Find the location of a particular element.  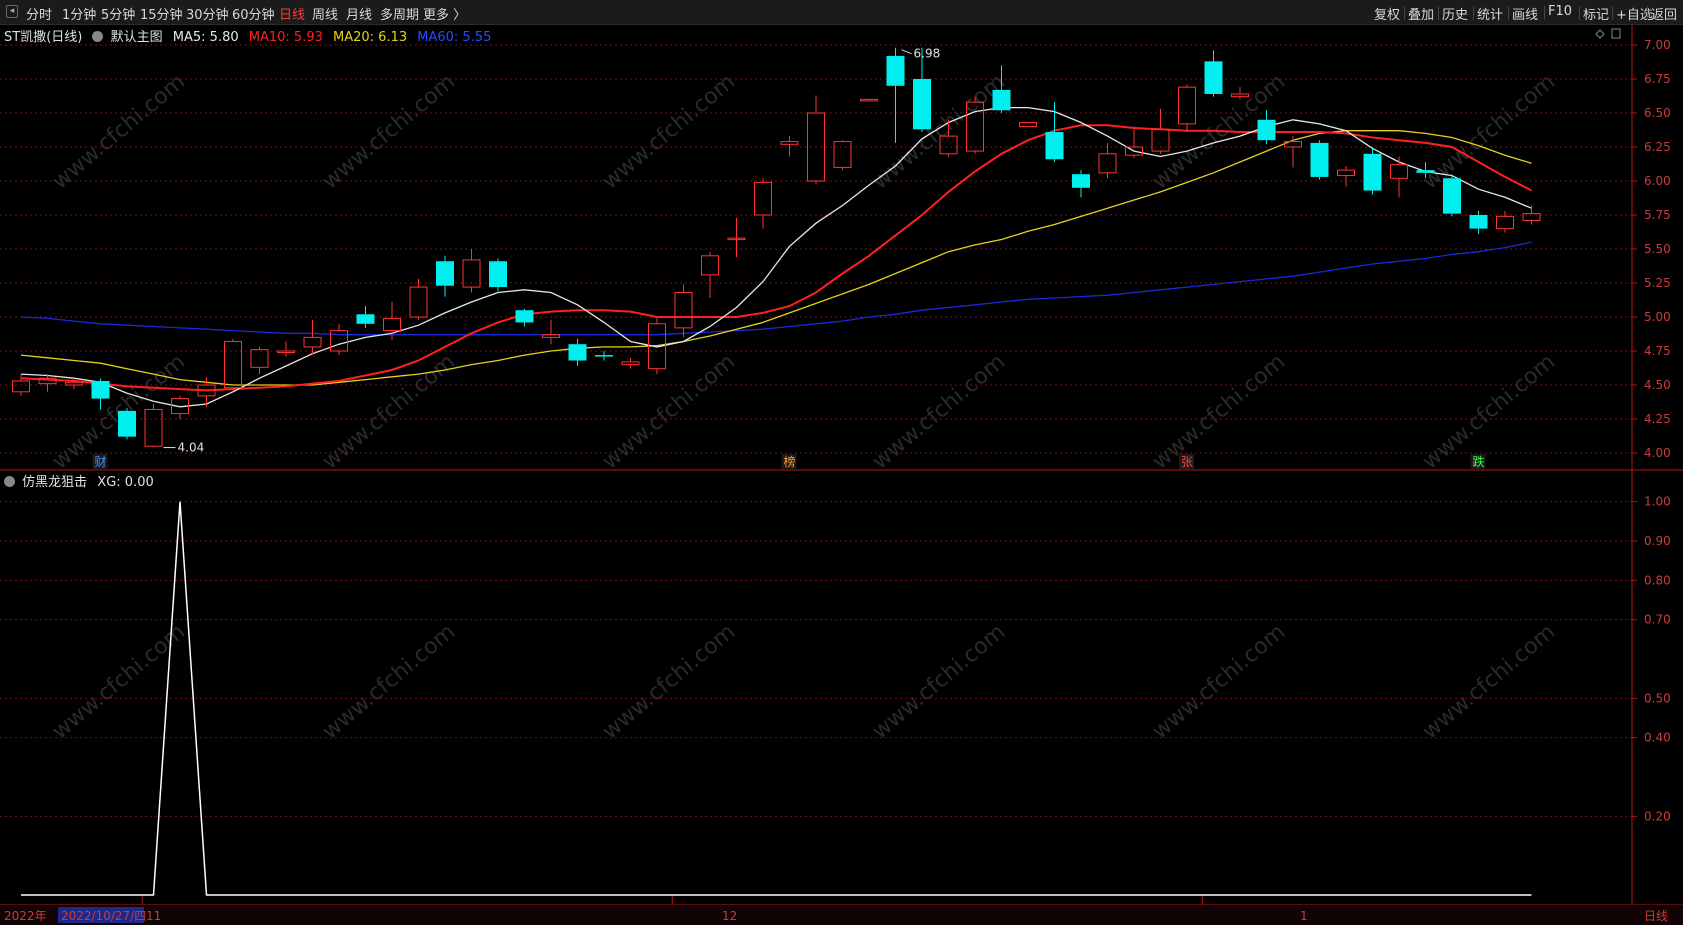

price-tick-label: 6.75 is located at coordinates (1657, 79).